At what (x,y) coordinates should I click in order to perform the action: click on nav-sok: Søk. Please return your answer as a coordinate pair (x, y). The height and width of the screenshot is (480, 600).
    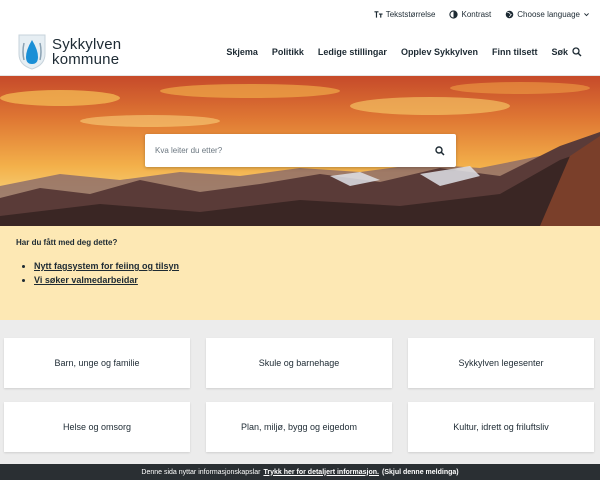
    Looking at the image, I should click on (566, 52).